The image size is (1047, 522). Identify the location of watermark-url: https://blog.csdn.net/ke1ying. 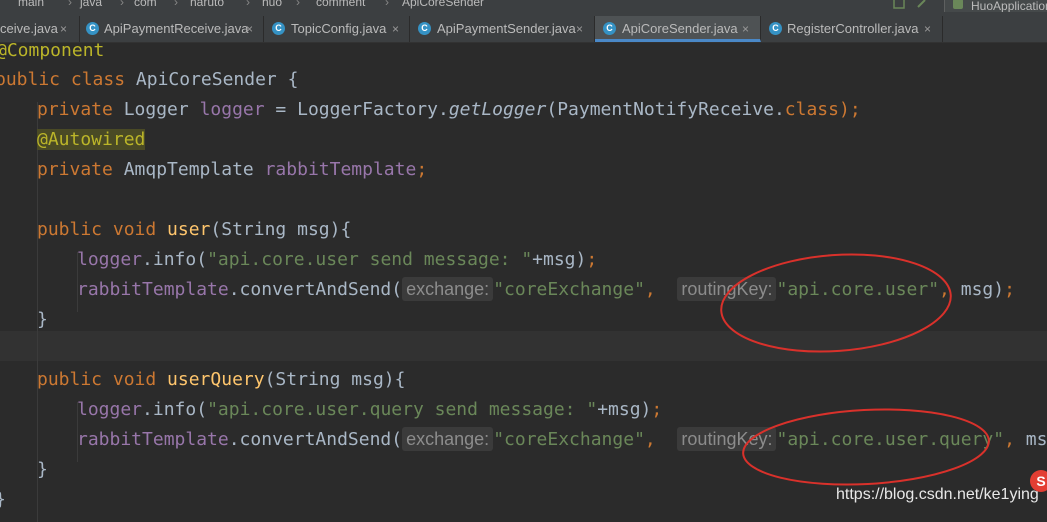
(937, 494).